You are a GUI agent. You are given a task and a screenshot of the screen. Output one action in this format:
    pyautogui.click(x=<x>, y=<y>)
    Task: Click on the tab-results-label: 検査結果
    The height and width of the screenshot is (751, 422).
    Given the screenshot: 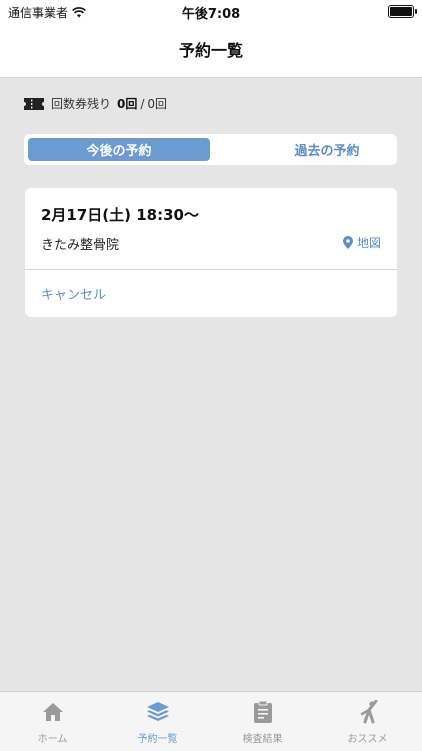 What is the action you would take?
    pyautogui.click(x=262, y=739)
    